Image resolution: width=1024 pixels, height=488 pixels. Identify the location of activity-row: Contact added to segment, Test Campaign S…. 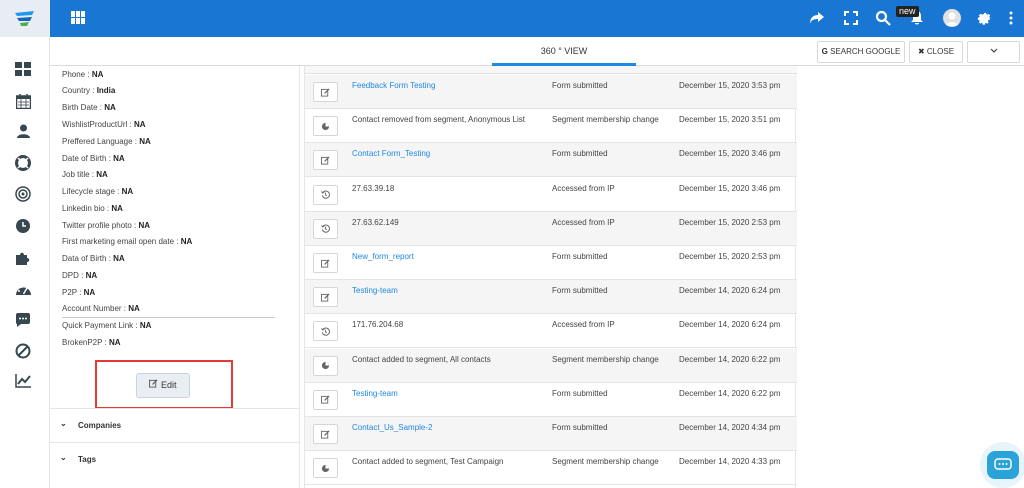
(551, 468).